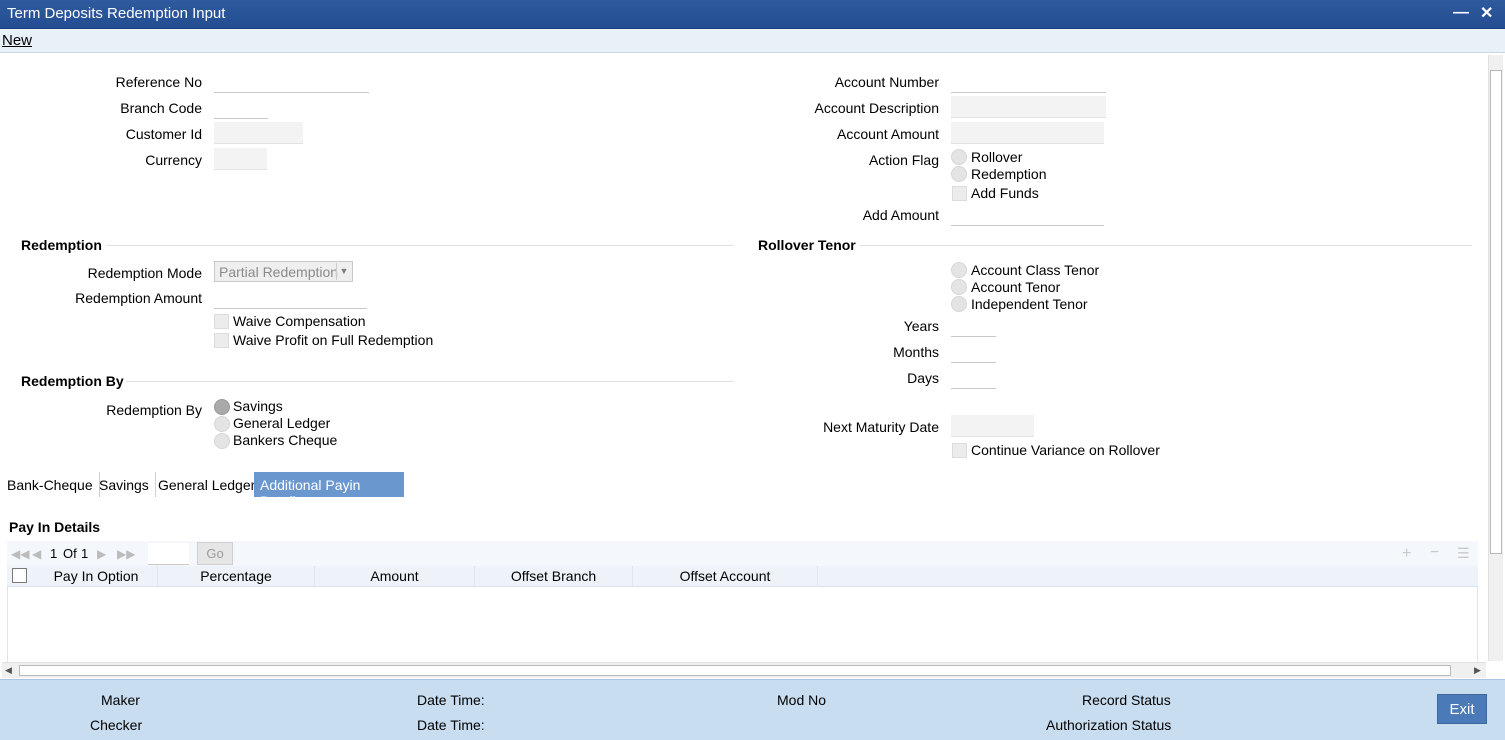 The width and height of the screenshot is (1505, 740). I want to click on rollover-radio, so click(959, 157).